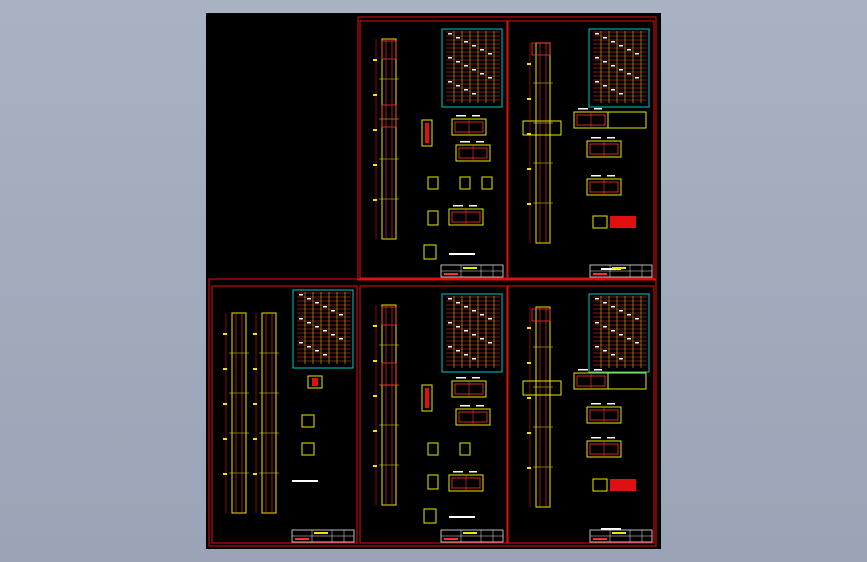 This screenshot has height=562, width=867. I want to click on sheet-top-right-content, so click(587, 153).